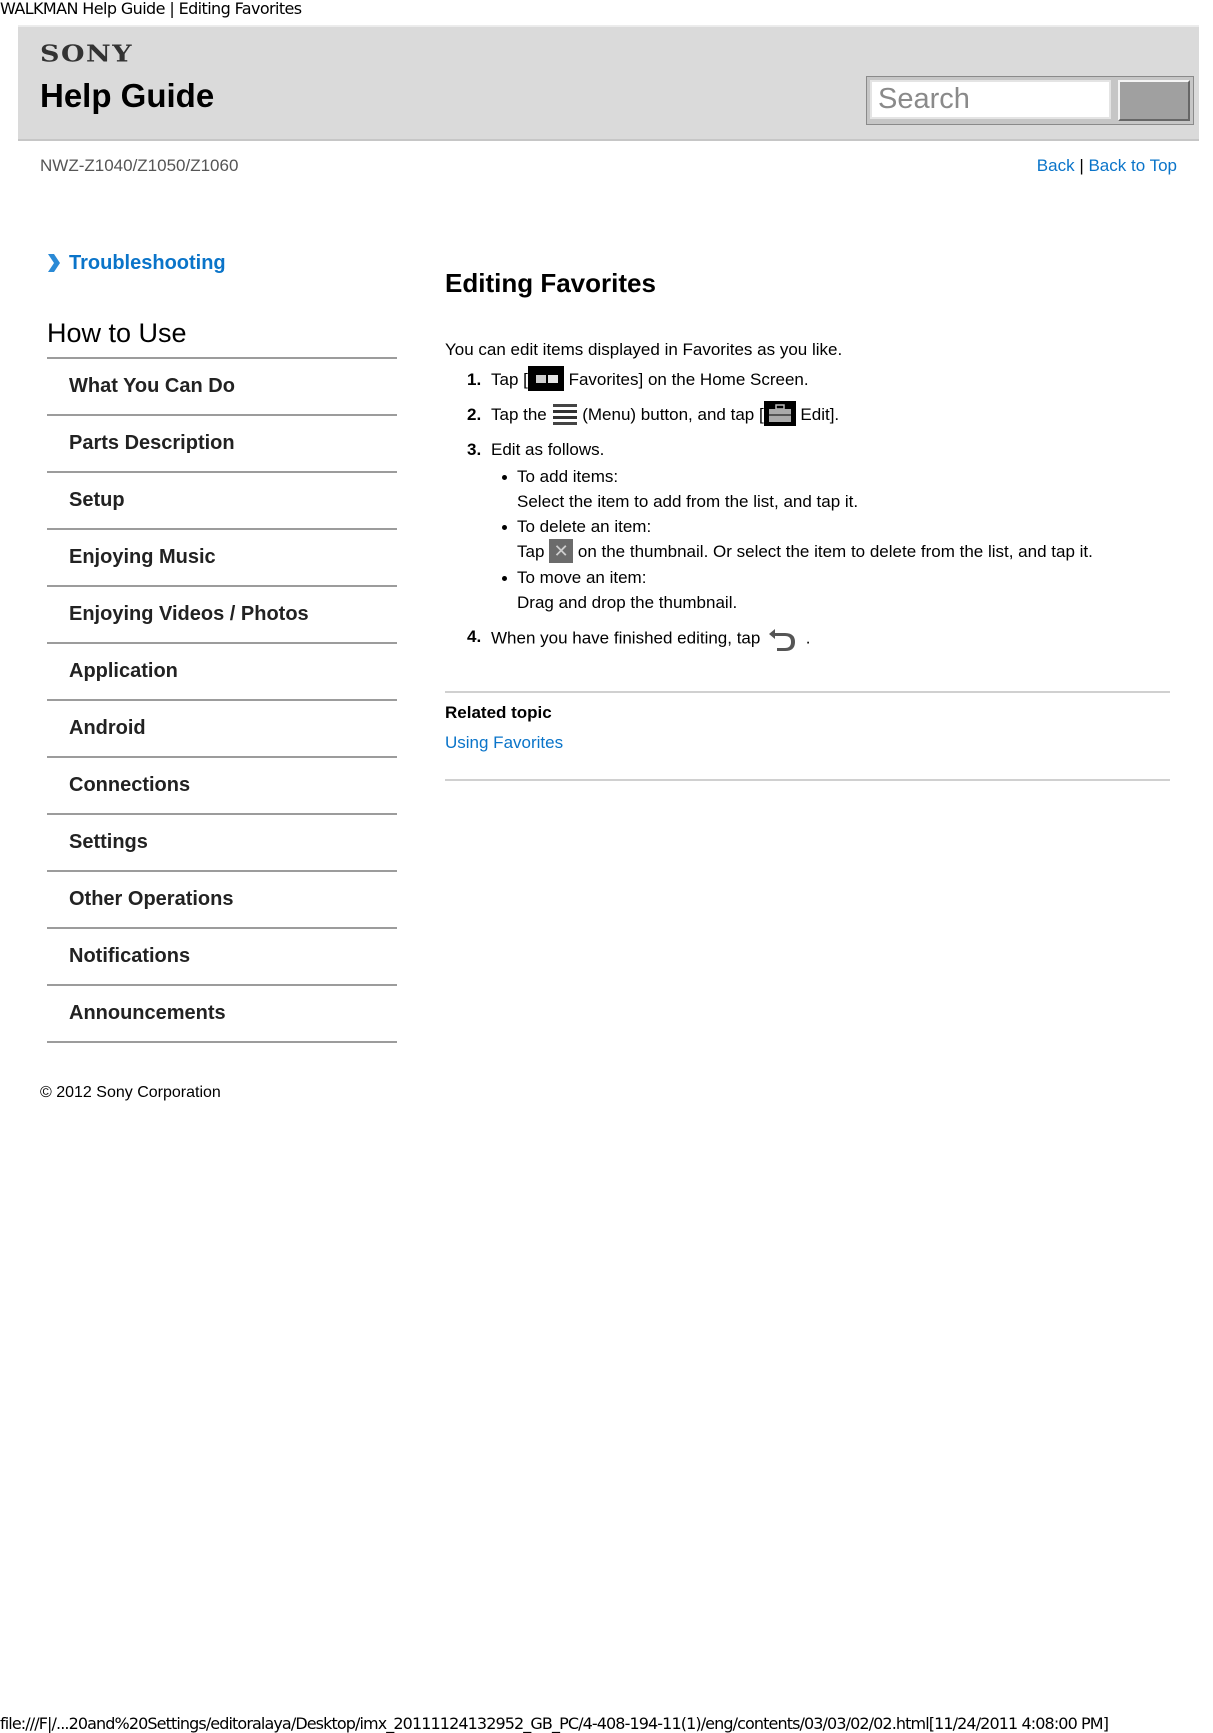 This screenshot has width=1213, height=1733. Describe the element at coordinates (990, 99) in the screenshot. I see `search-input` at that location.